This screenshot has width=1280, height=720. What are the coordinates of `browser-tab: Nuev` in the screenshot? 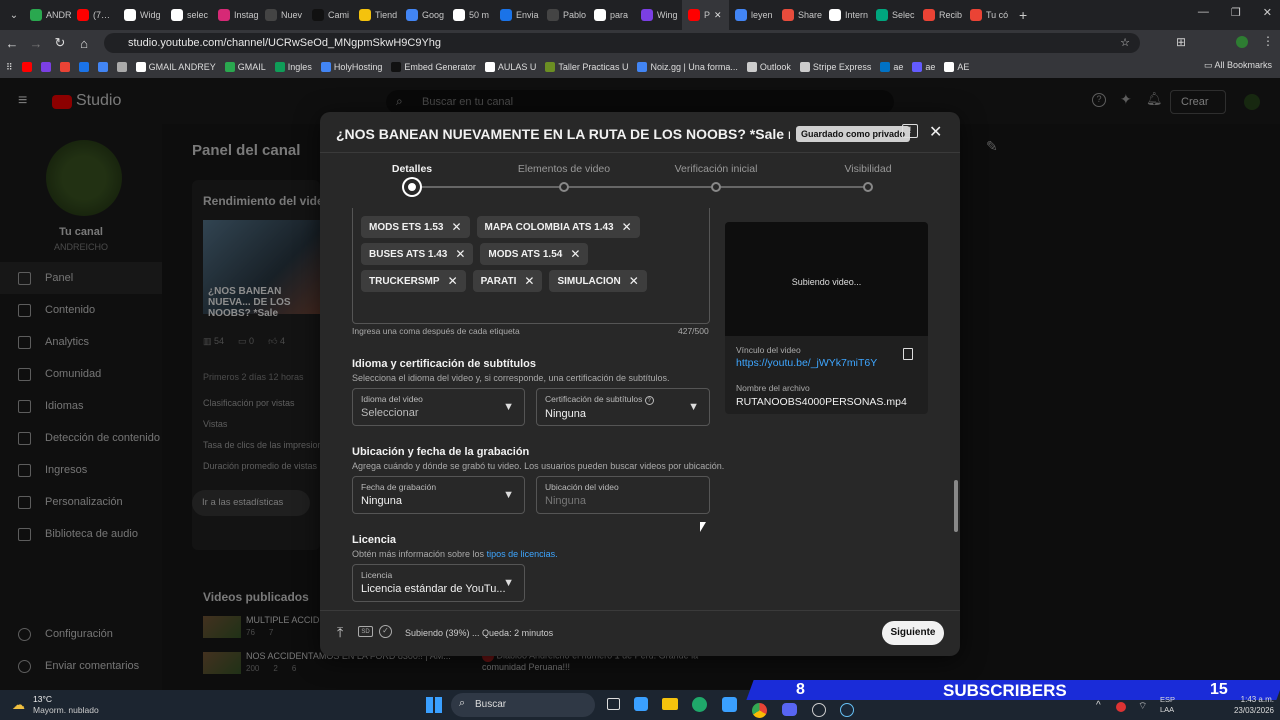 It's located at (282, 15).